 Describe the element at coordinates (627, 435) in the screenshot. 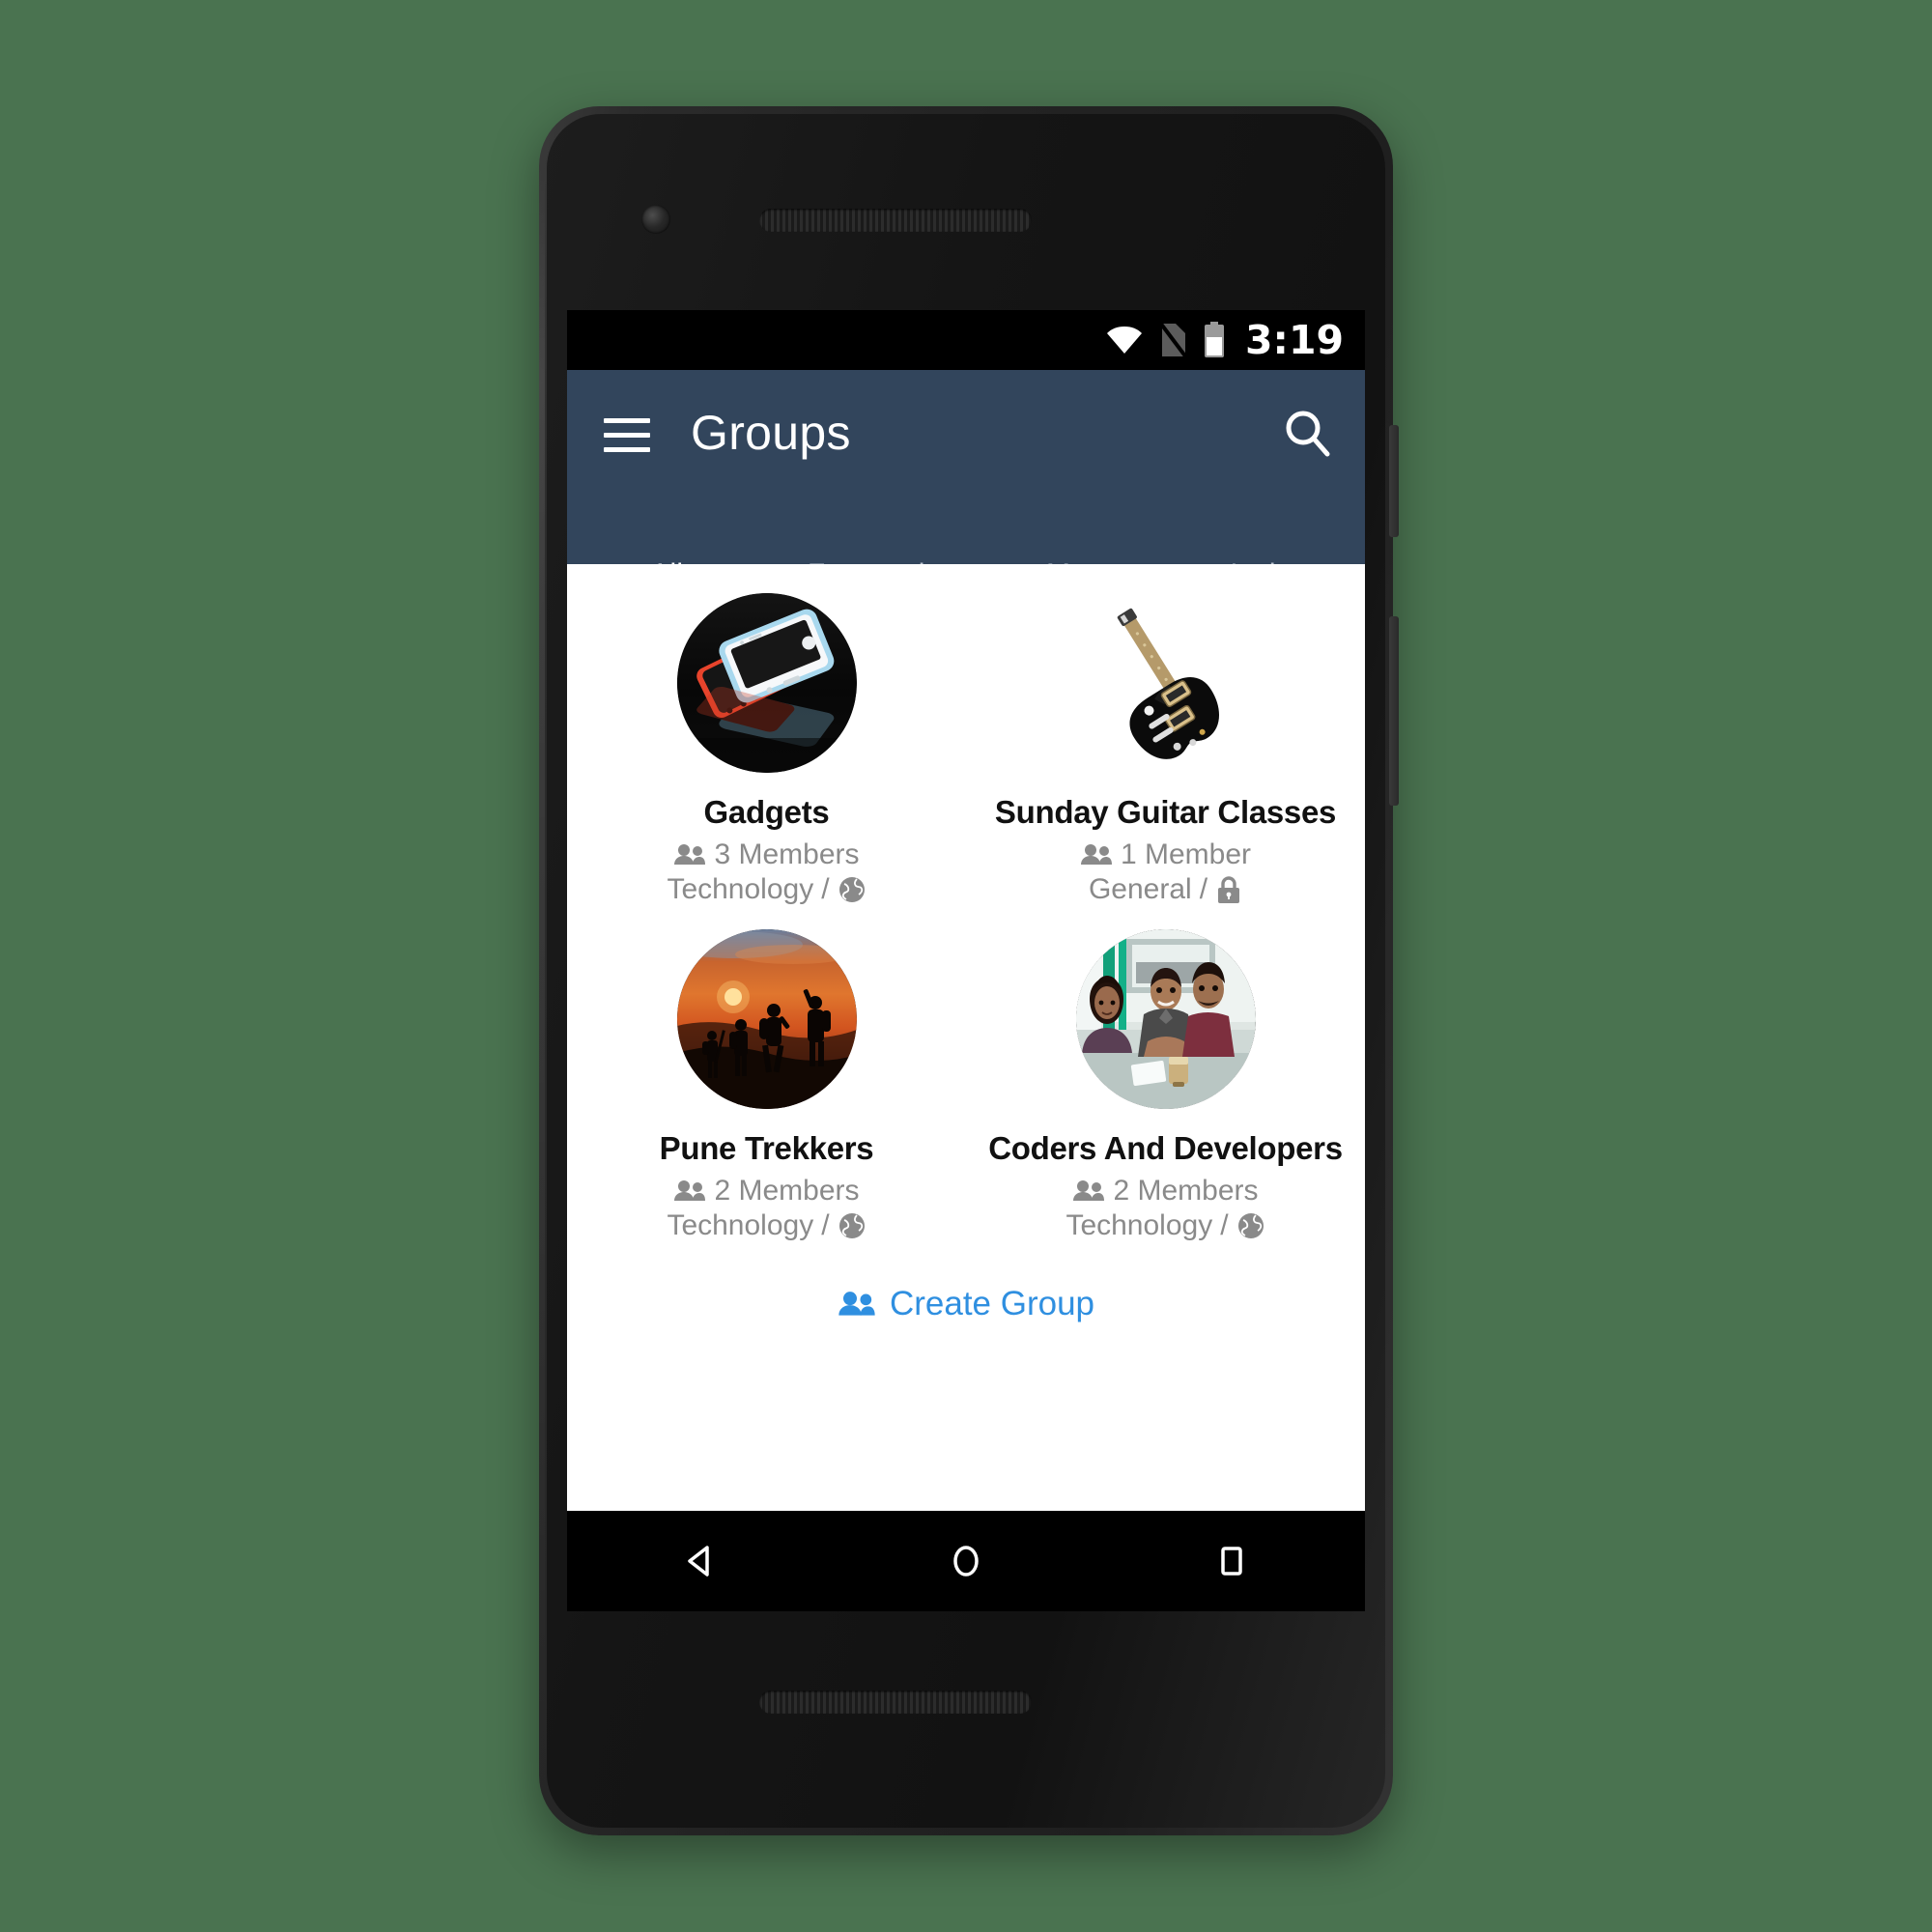

I see `hamburger-menu-icon` at that location.